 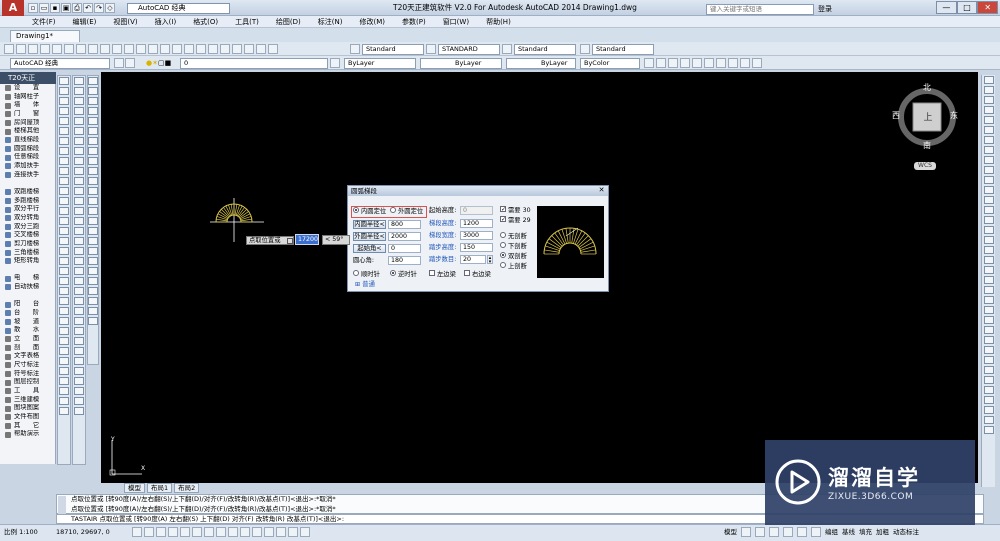 What do you see at coordinates (461, 63) in the screenshot?
I see `linetype-dropdown: ByLayer` at bounding box center [461, 63].